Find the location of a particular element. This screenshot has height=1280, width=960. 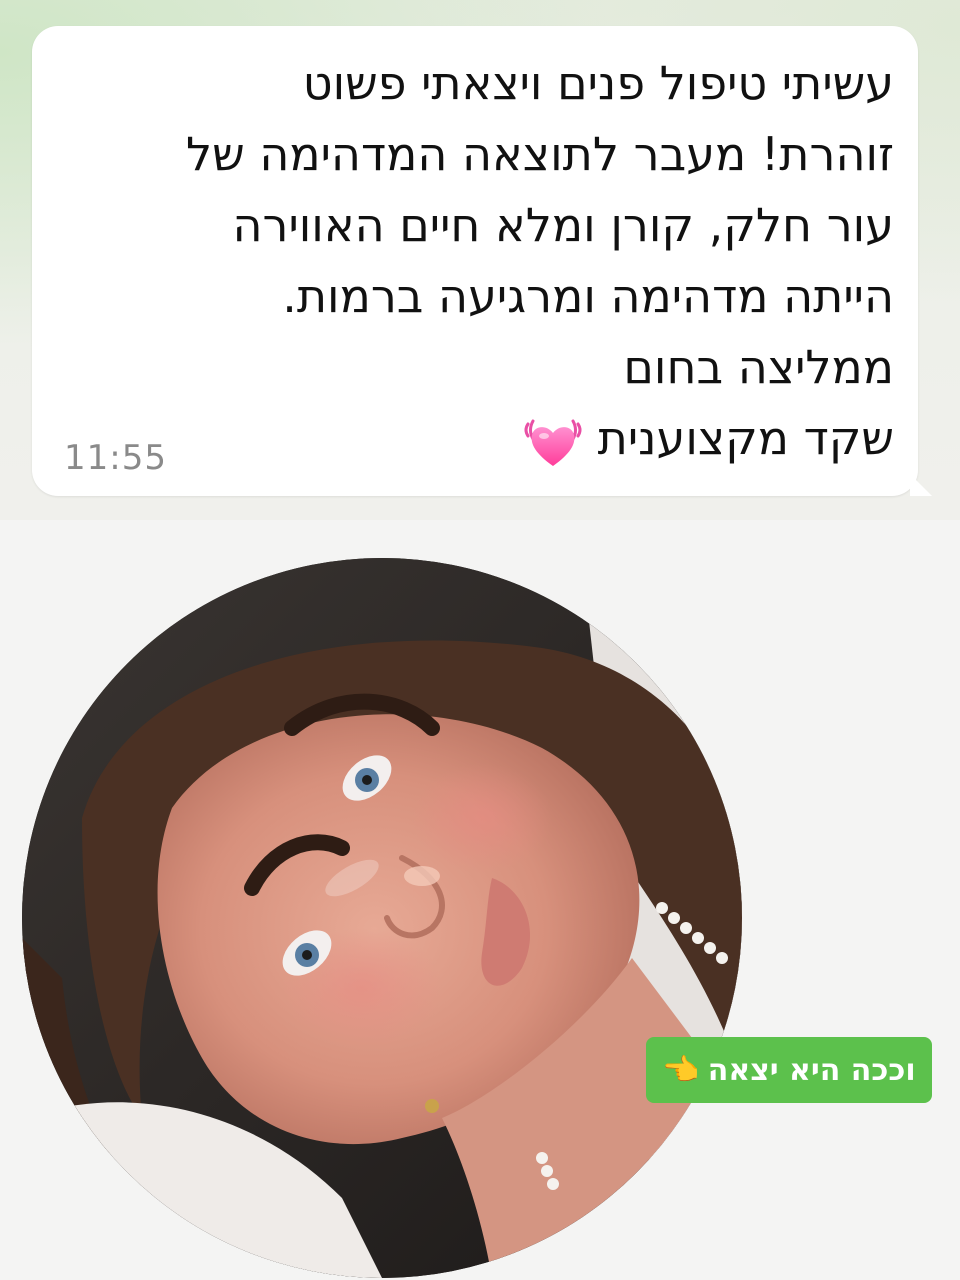

bubble-tail is located at coordinates (921, 485).